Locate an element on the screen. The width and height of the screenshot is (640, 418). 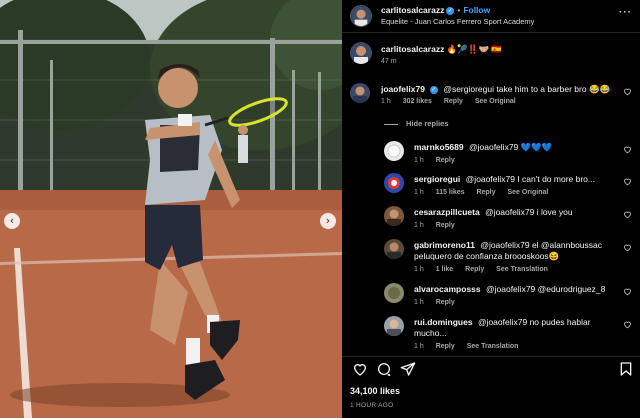
caption-text: 🔥🎾‼️🤝🏼 🇪🇸 is located at coordinates (474, 49).